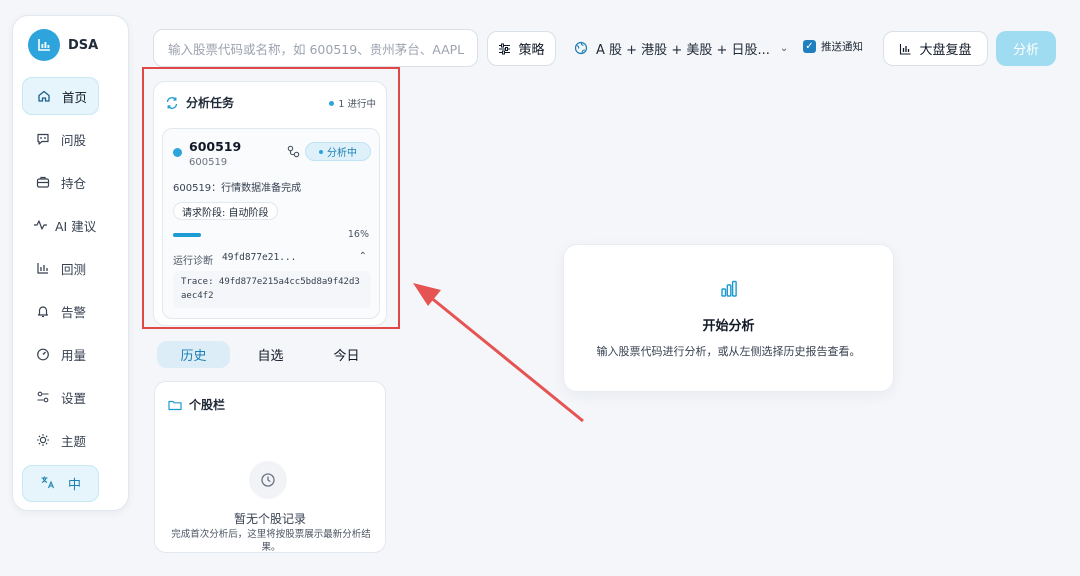  Describe the element at coordinates (175, 405) in the screenshot. I see `folder-icon` at that location.